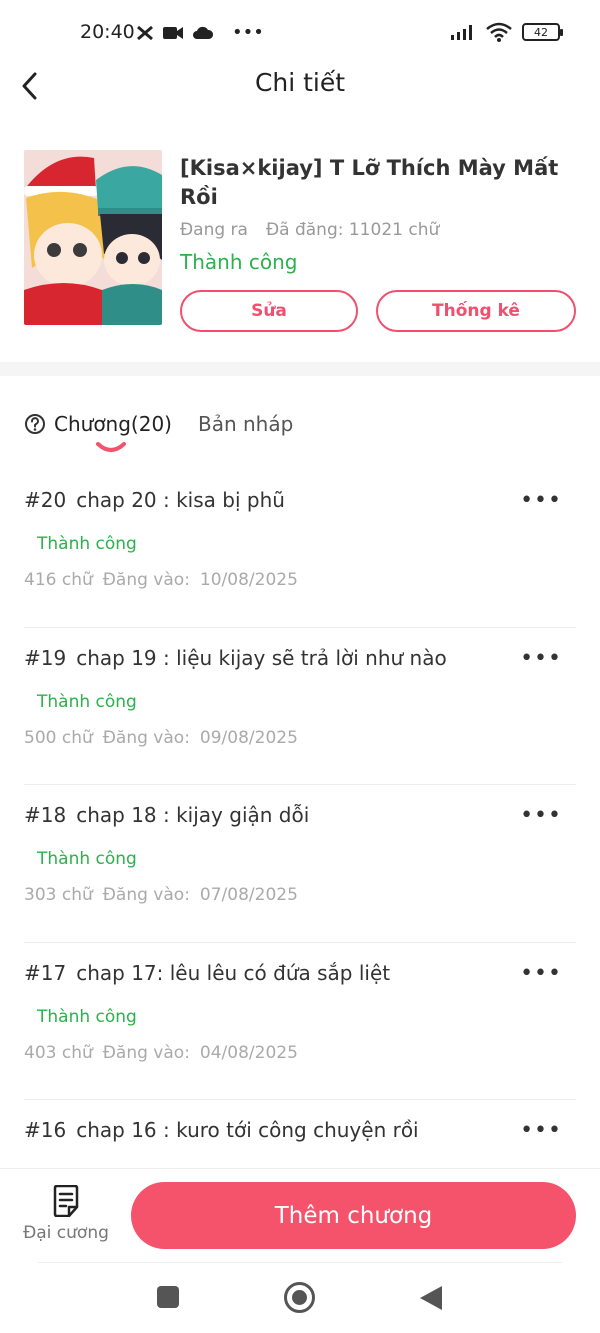 This screenshot has height=1333, width=600. Describe the element at coordinates (248, 32) in the screenshot. I see `more-status-icon: •••` at that location.